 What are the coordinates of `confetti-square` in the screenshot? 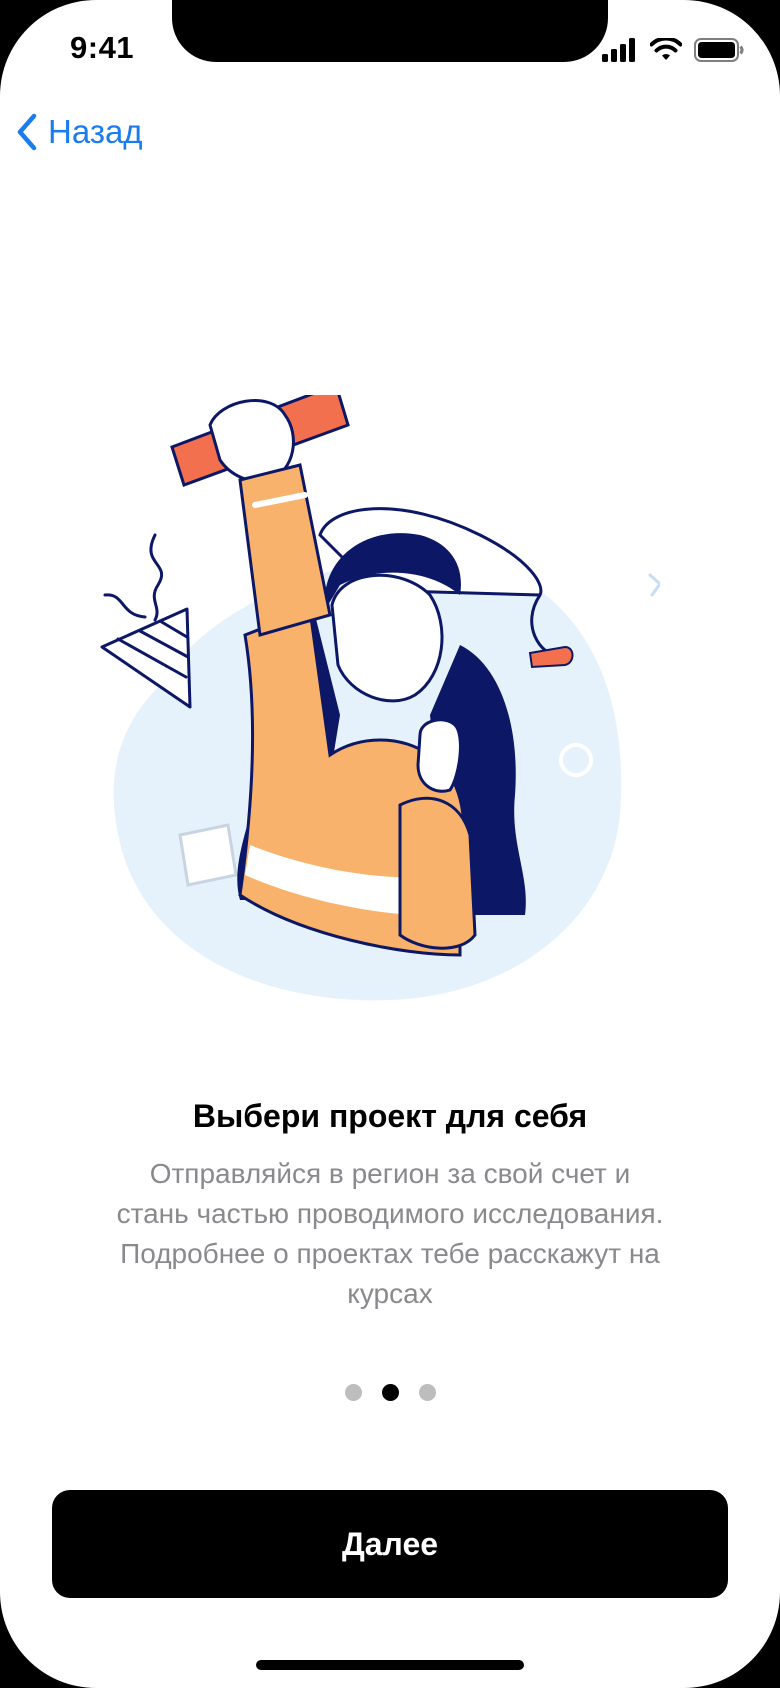 It's located at (208, 855).